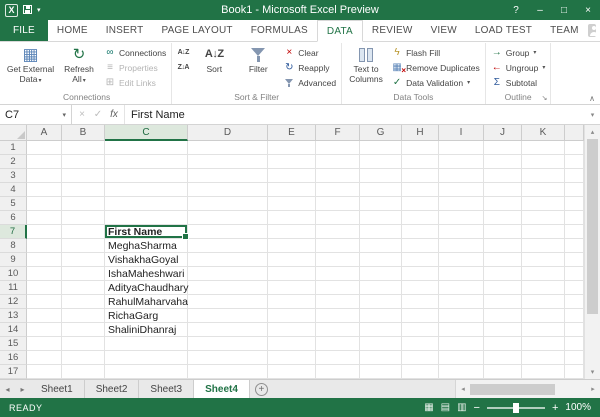  Describe the element at coordinates (44, 330) in the screenshot. I see `cell-A14` at that location.